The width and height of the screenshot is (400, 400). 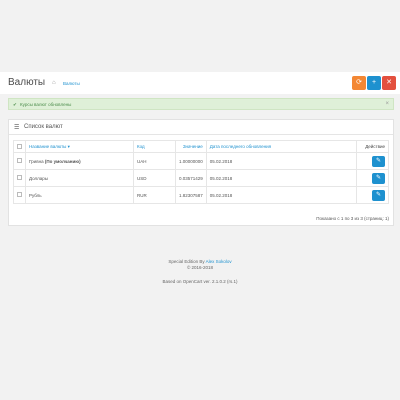 I want to click on home-icon: ⌂, so click(x=54, y=83).